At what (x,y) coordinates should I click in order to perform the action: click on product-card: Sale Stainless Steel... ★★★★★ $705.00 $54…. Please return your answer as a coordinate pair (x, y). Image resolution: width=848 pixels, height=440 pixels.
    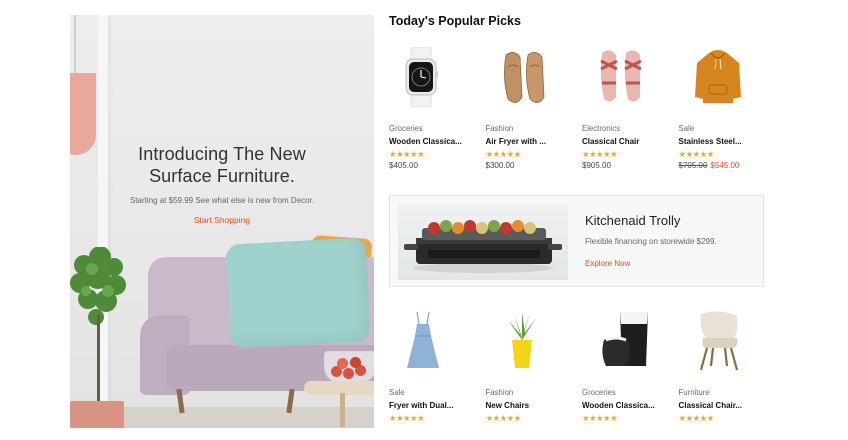
    Looking at the image, I should click on (727, 106).